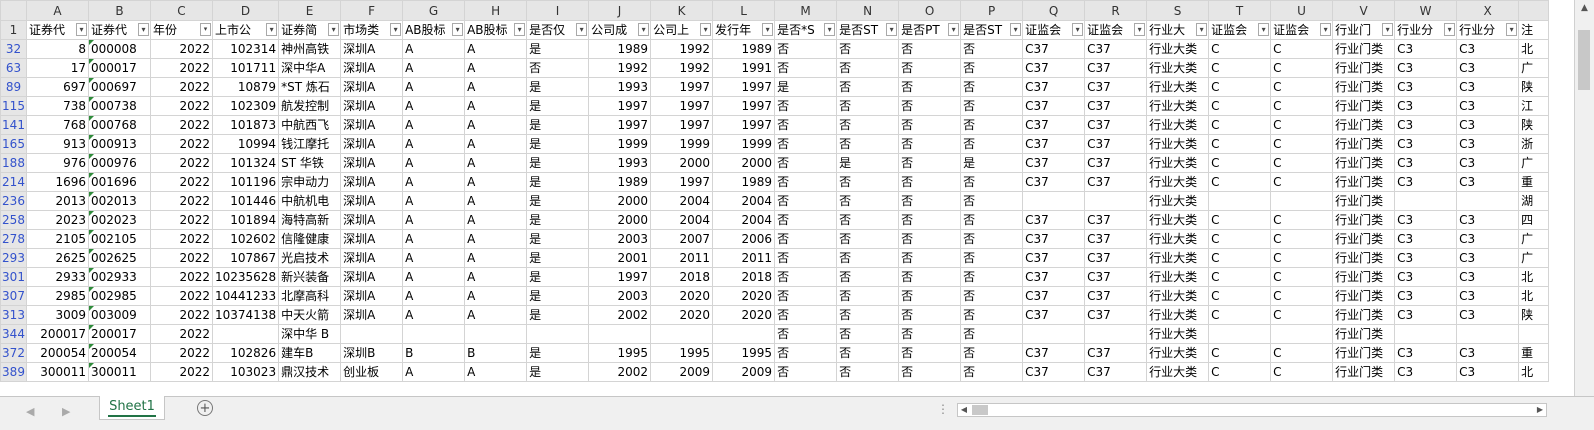 The width and height of the screenshot is (1594, 430). I want to click on cell: 103023, so click(245, 372).